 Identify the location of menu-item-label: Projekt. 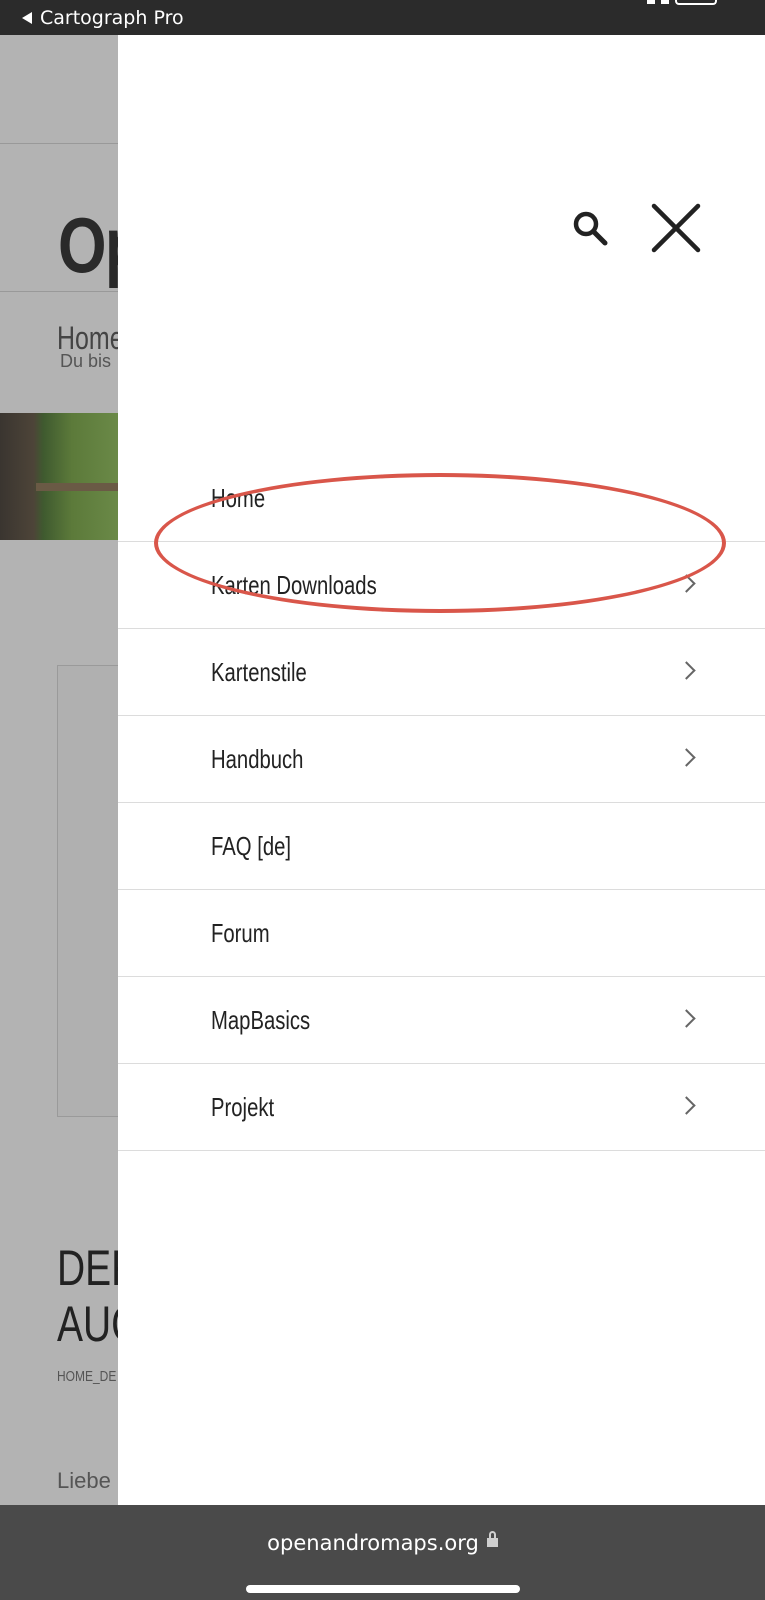
(243, 1107).